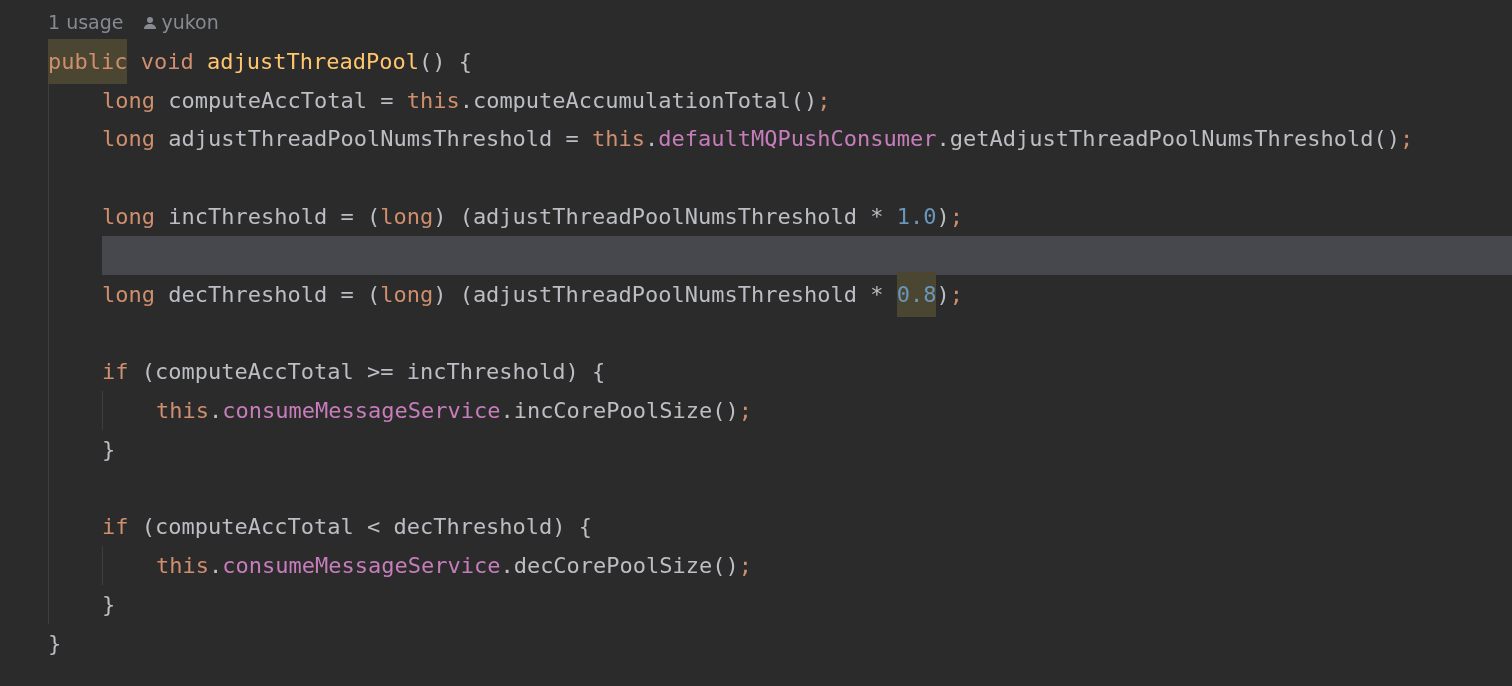  Describe the element at coordinates (274, 217) in the screenshot. I see `code-text: incThreshold = (` at that location.